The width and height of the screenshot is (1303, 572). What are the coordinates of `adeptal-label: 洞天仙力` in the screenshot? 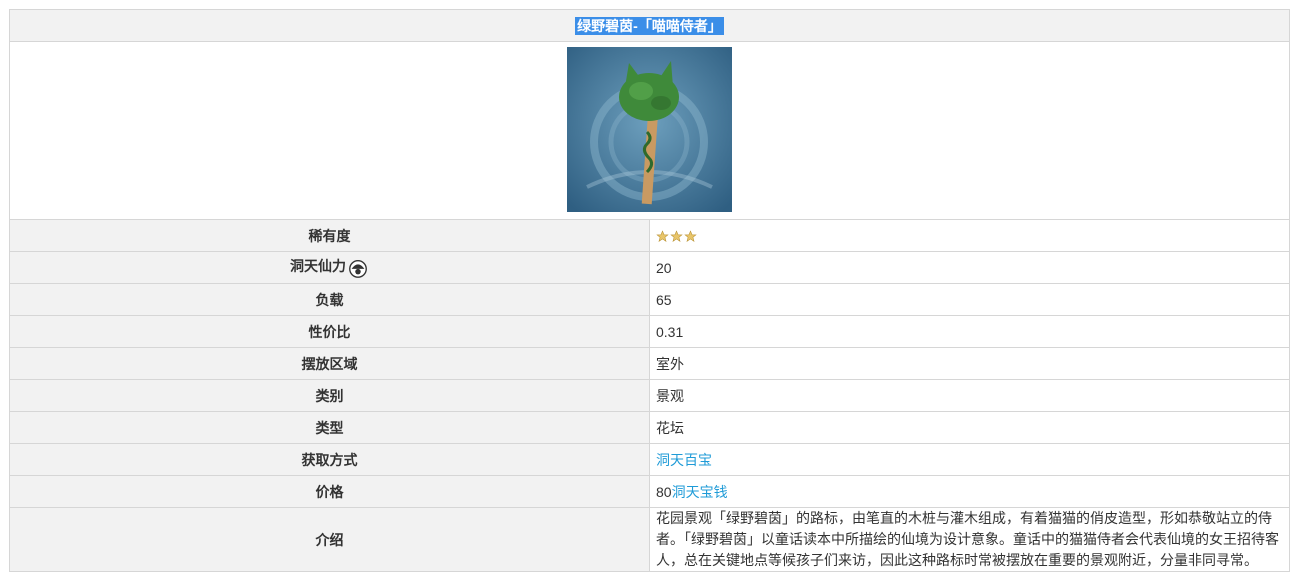 It's located at (329, 267).